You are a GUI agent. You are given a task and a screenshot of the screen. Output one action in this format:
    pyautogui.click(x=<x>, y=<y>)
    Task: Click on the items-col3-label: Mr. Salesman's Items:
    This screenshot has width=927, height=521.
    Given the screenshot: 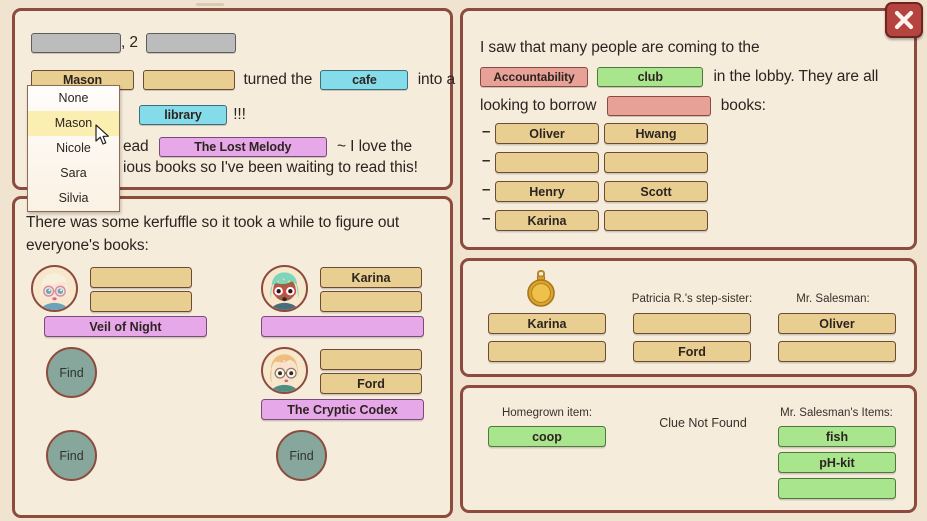 What is the action you would take?
    pyautogui.click(x=836, y=413)
    